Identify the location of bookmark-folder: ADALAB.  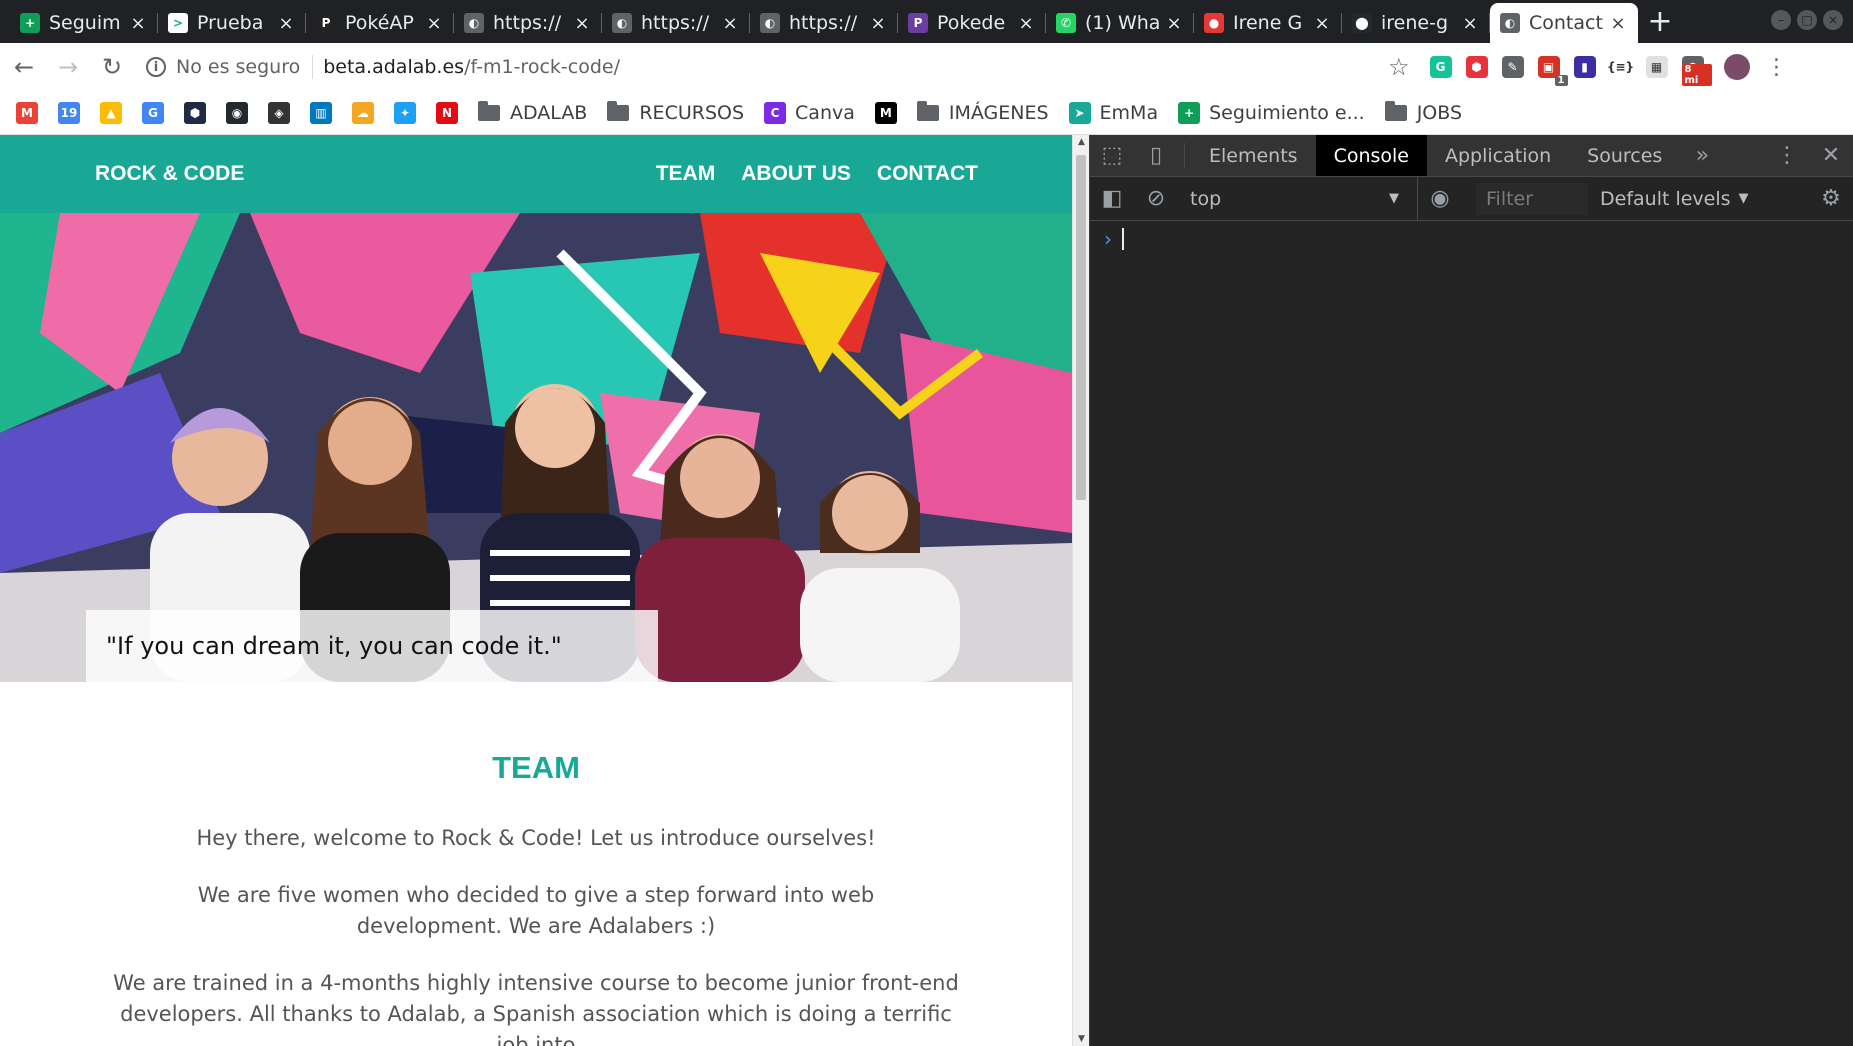
(532, 112).